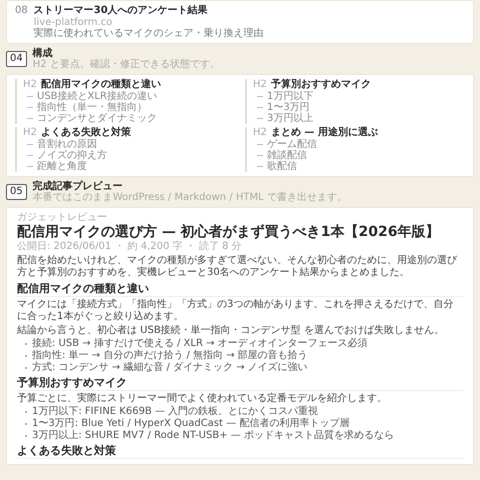 This screenshot has width=480, height=480. I want to click on outline-heading: 配信用マイクの種類と違い, so click(100, 84).